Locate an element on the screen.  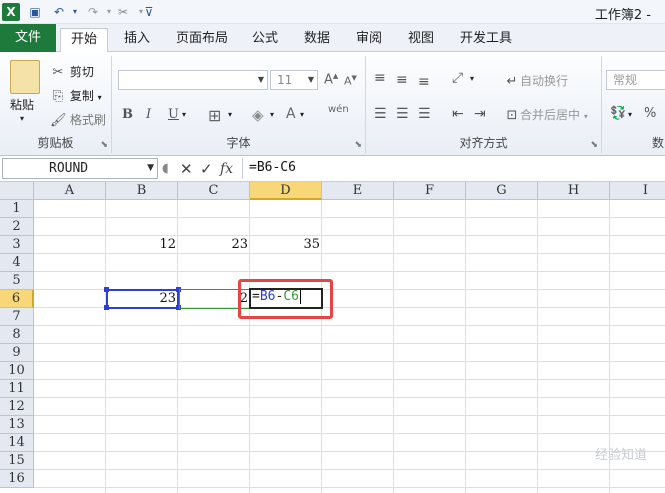
cancel-icon: ✕ is located at coordinates (186, 169).